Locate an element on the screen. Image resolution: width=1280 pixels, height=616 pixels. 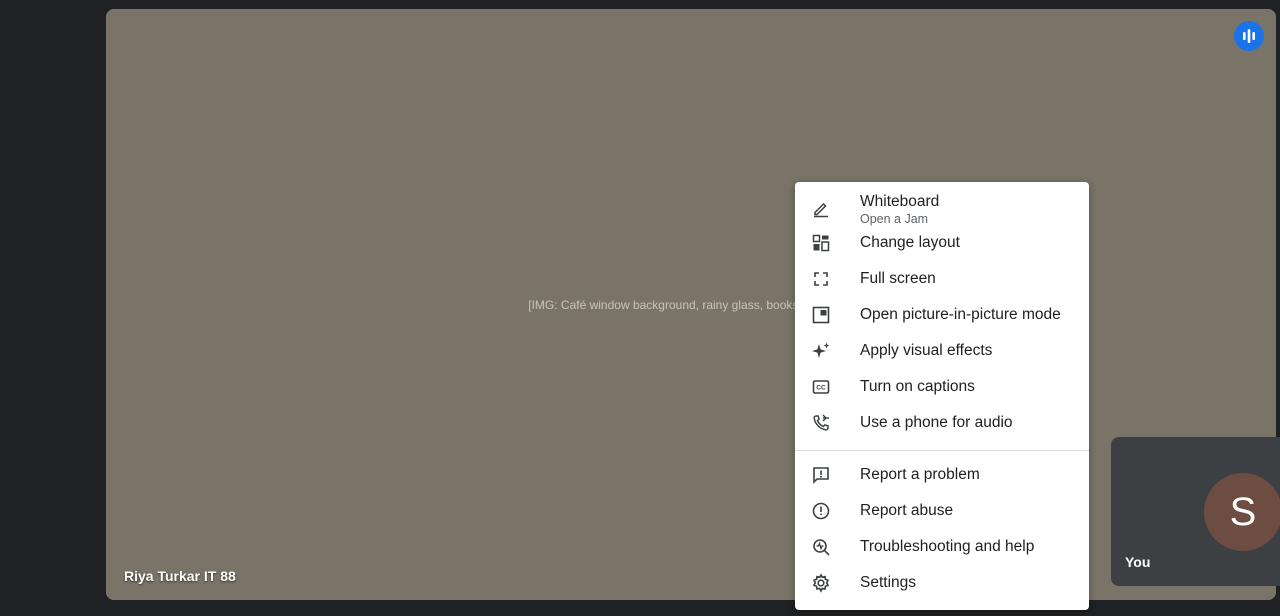
menu-item-captions: CC Turn on captions is located at coordinates (942, 387).